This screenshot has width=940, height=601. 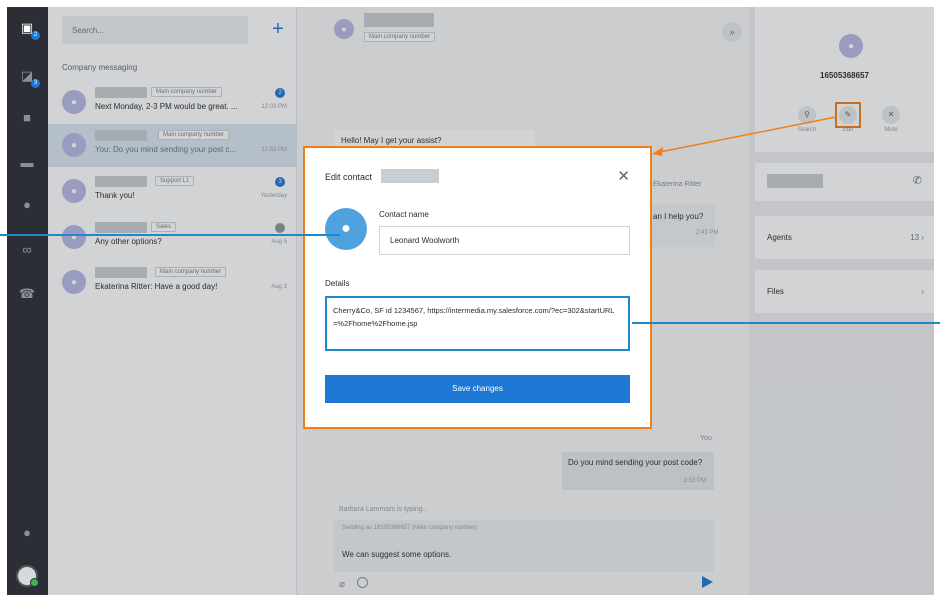 I want to click on callout-arrow-head, so click(x=657, y=151).